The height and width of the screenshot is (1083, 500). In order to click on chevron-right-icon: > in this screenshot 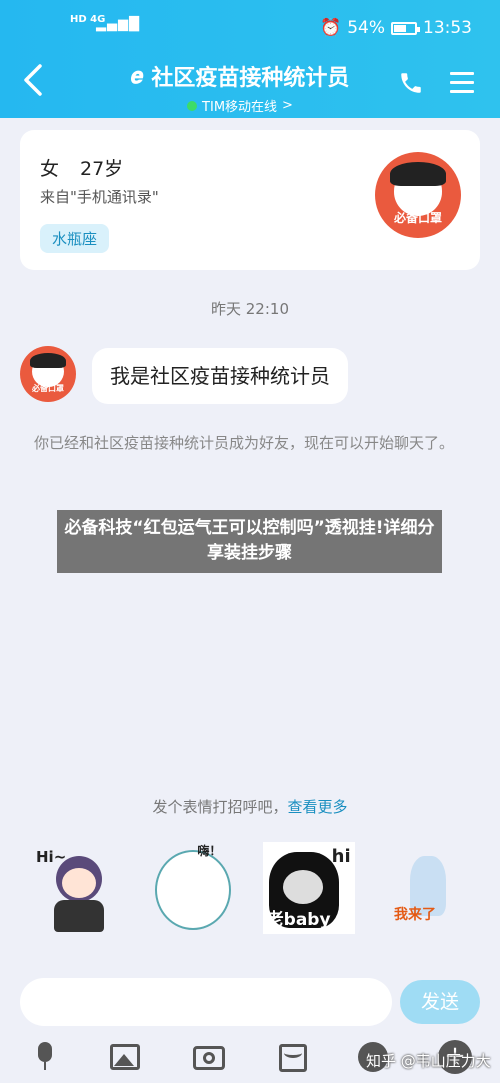, I will do `click(287, 105)`.